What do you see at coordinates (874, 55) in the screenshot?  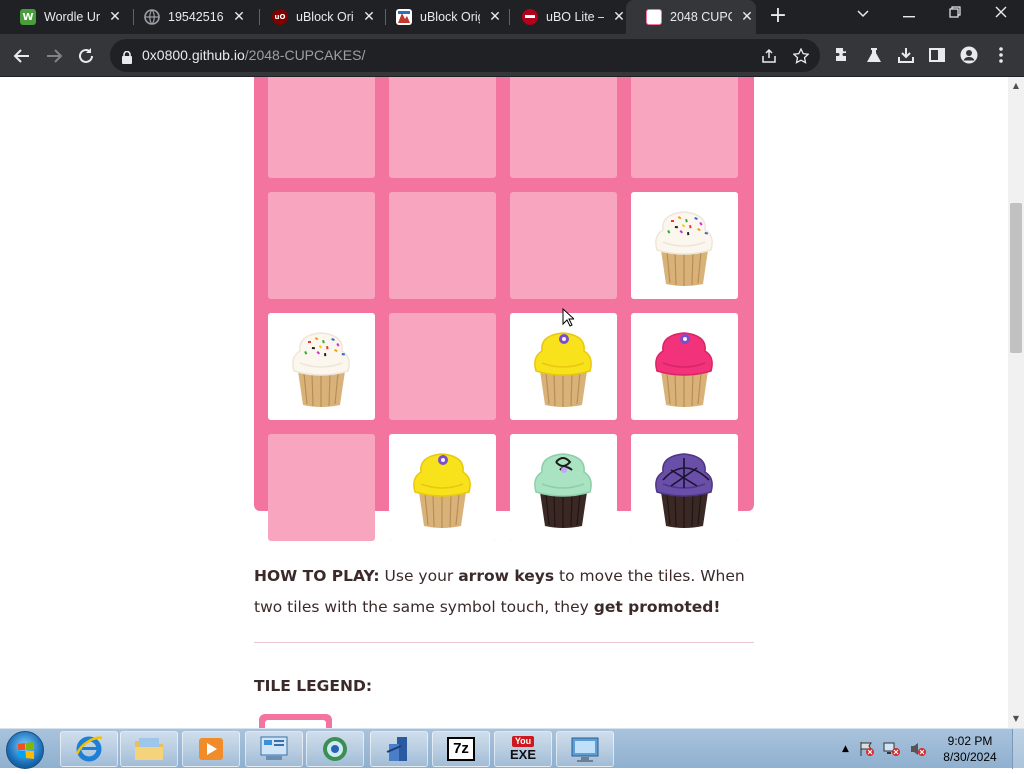 I see `flask-icon` at bounding box center [874, 55].